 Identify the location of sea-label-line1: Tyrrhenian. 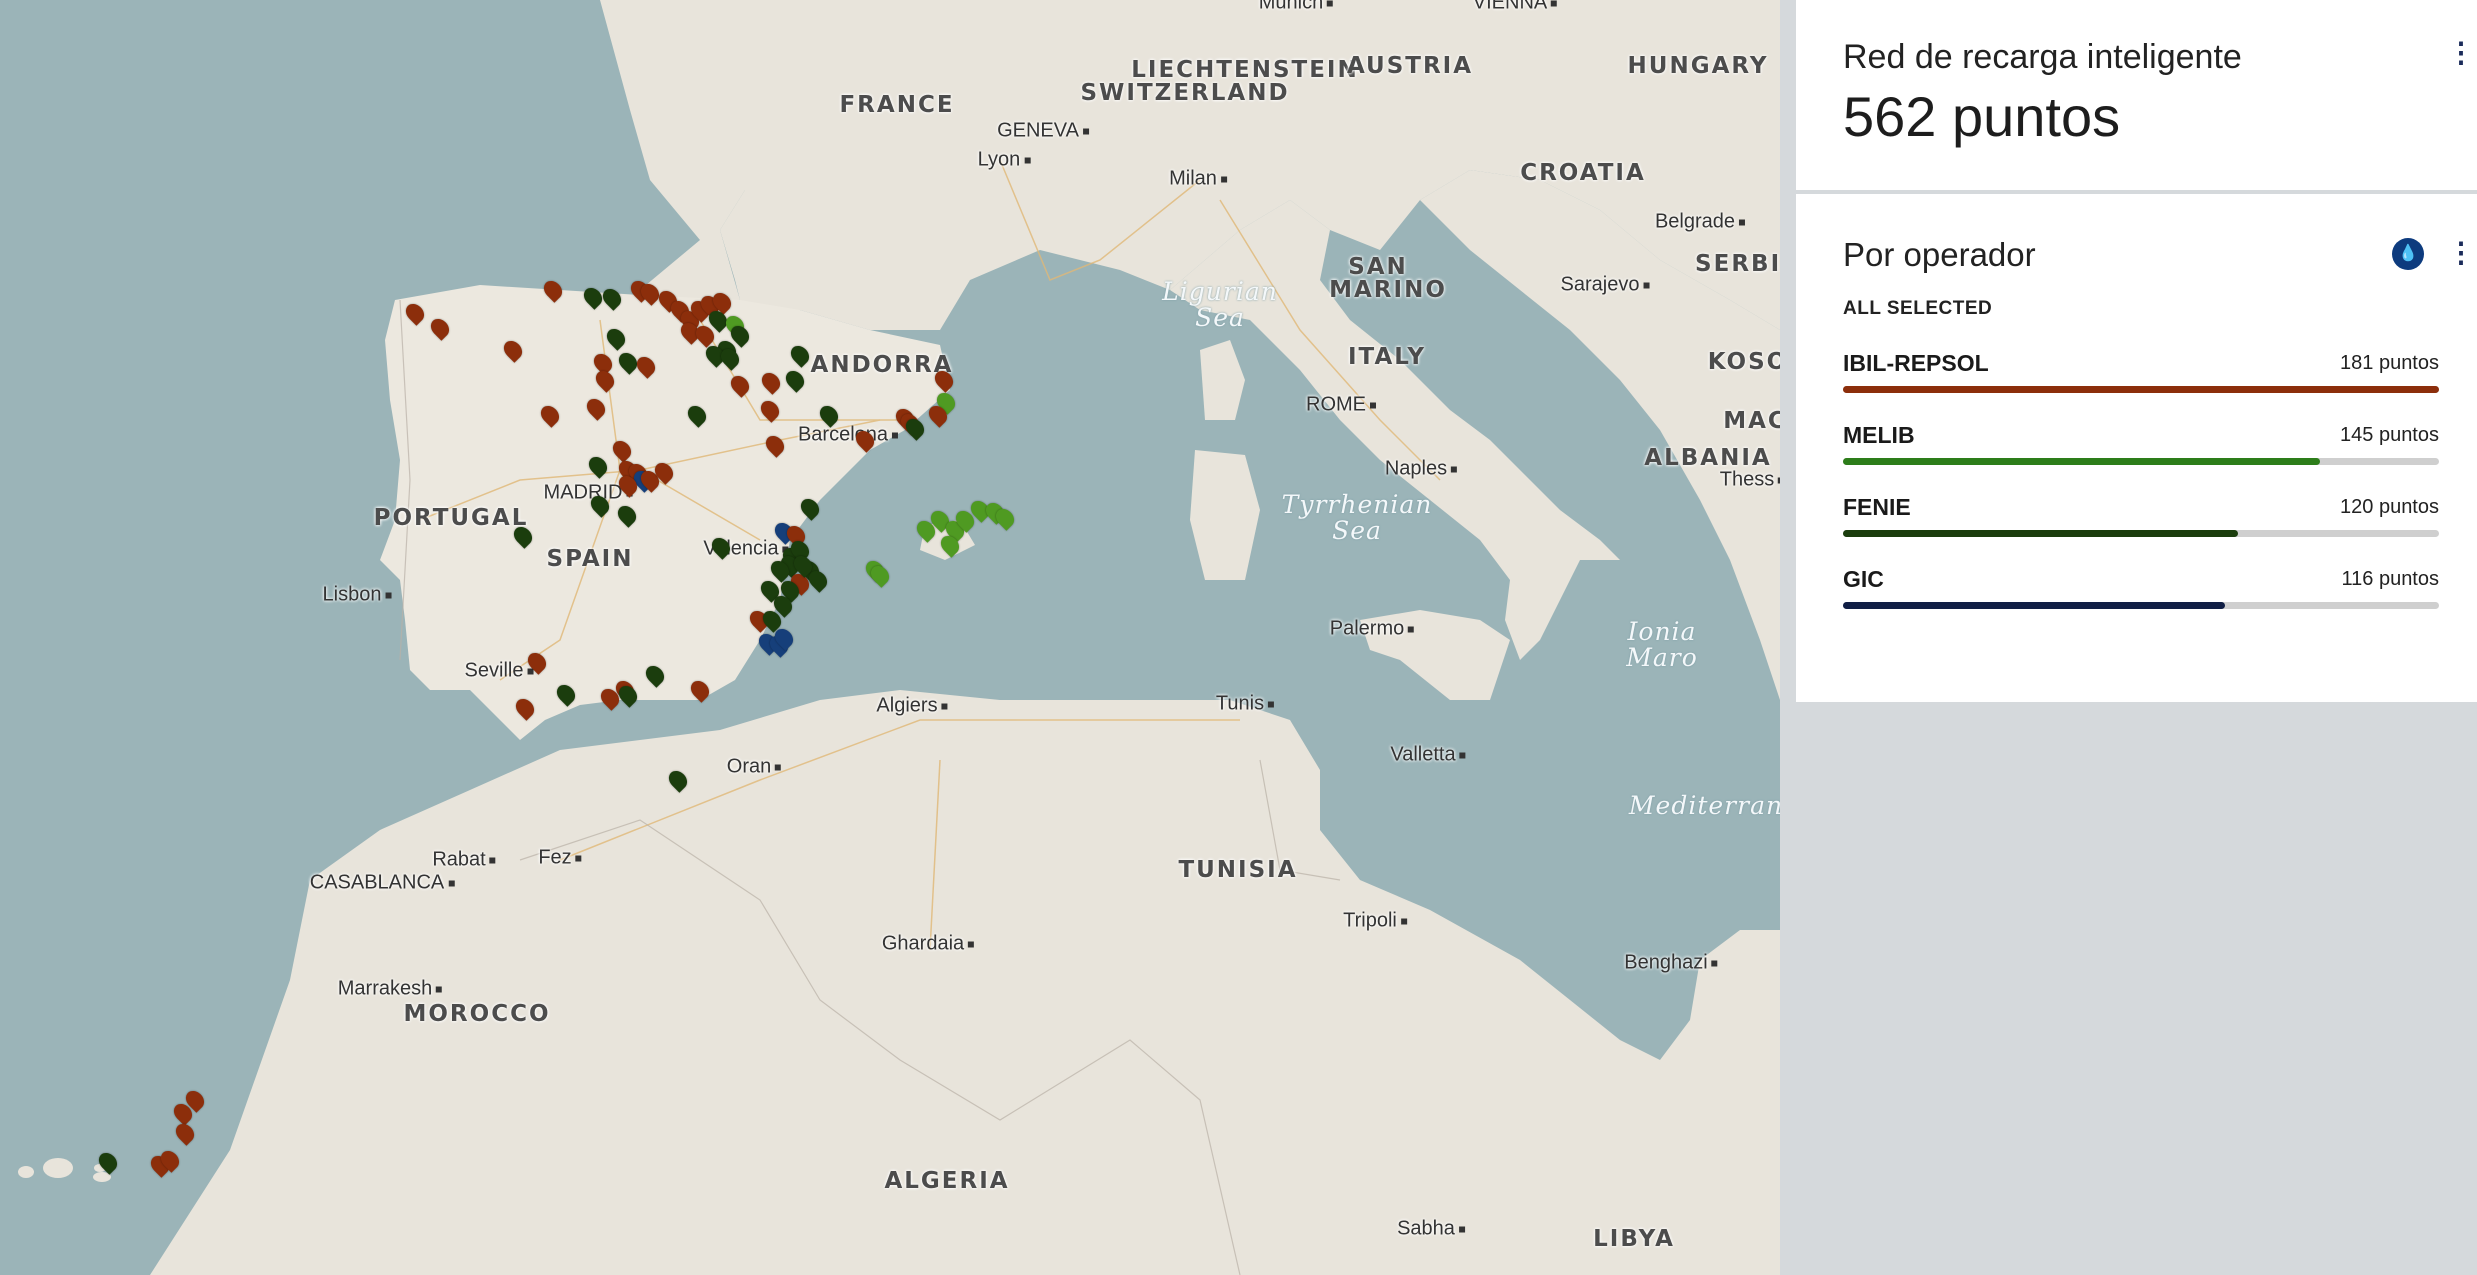
(1357, 504).